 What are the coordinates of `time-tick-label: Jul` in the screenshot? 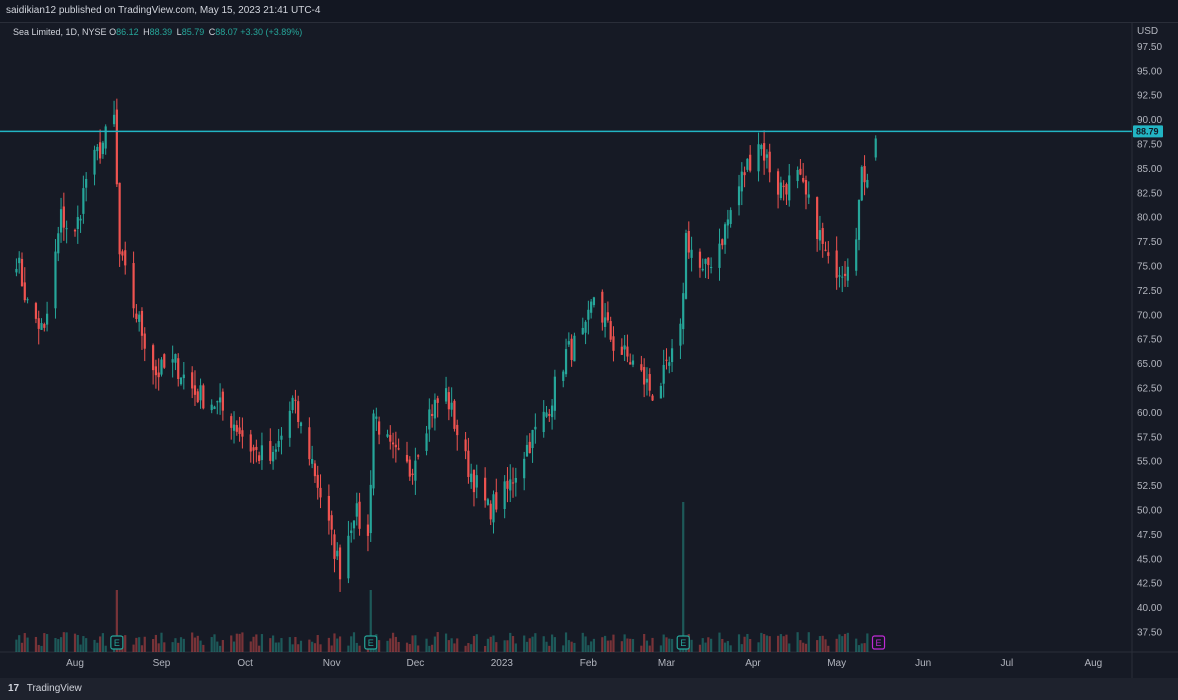 It's located at (1006, 663).